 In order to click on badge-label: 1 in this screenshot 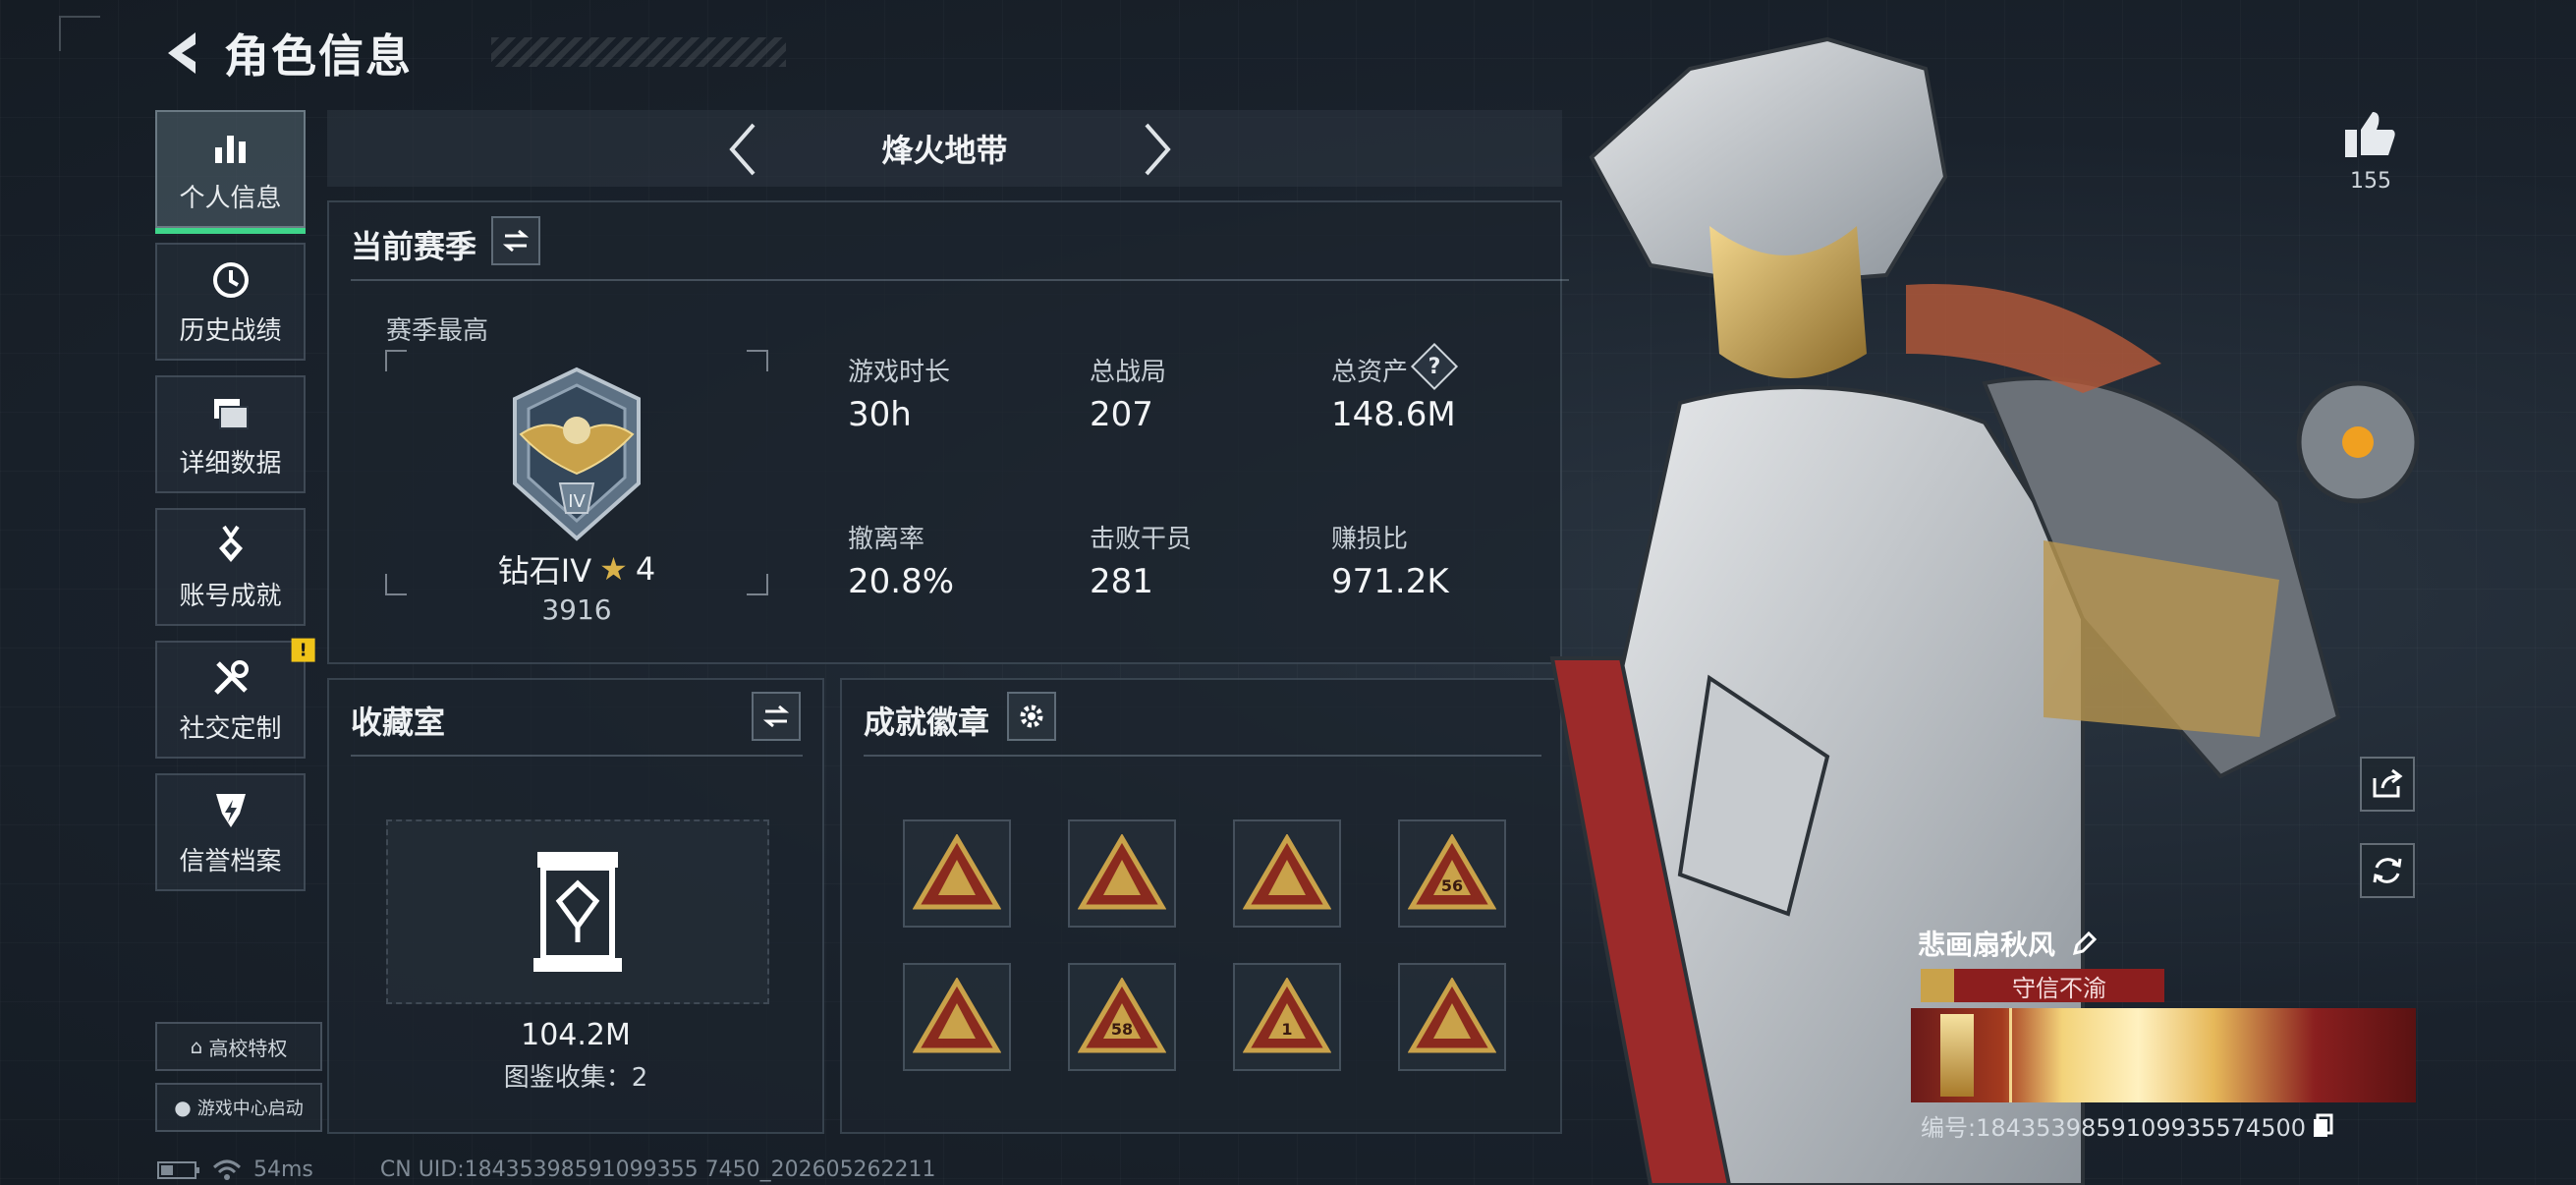, I will do `click(1286, 1030)`.